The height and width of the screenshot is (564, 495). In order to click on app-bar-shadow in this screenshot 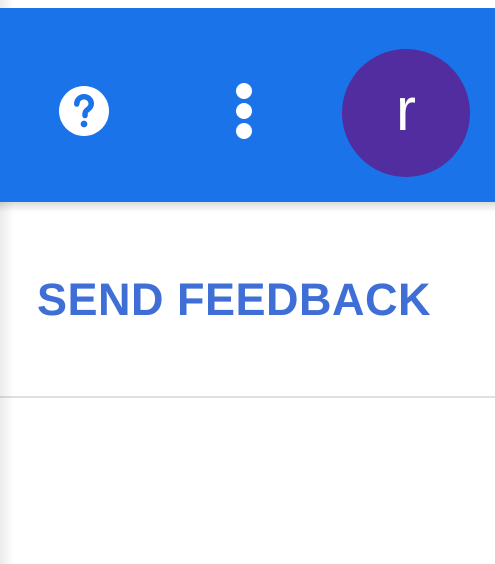, I will do `click(247, 207)`.